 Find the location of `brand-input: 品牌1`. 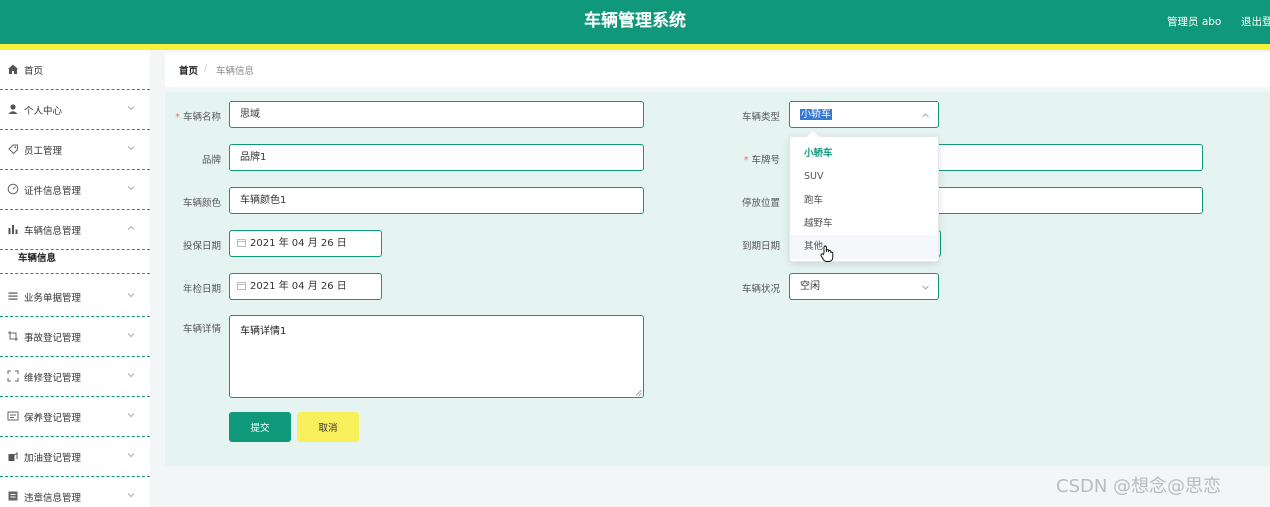

brand-input: 品牌1 is located at coordinates (436, 157).